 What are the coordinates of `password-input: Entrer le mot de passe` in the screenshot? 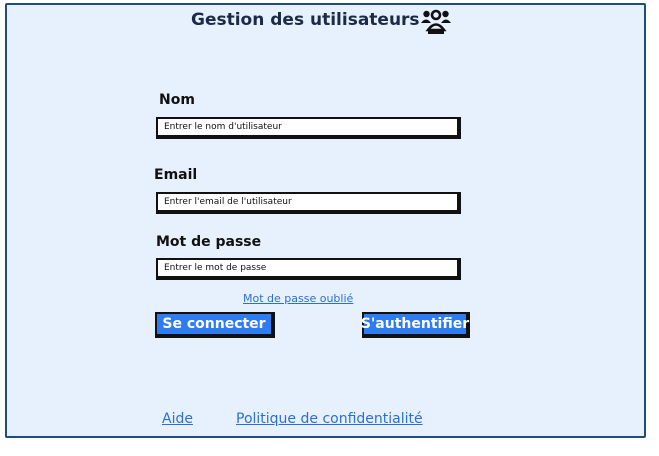 It's located at (308, 269).